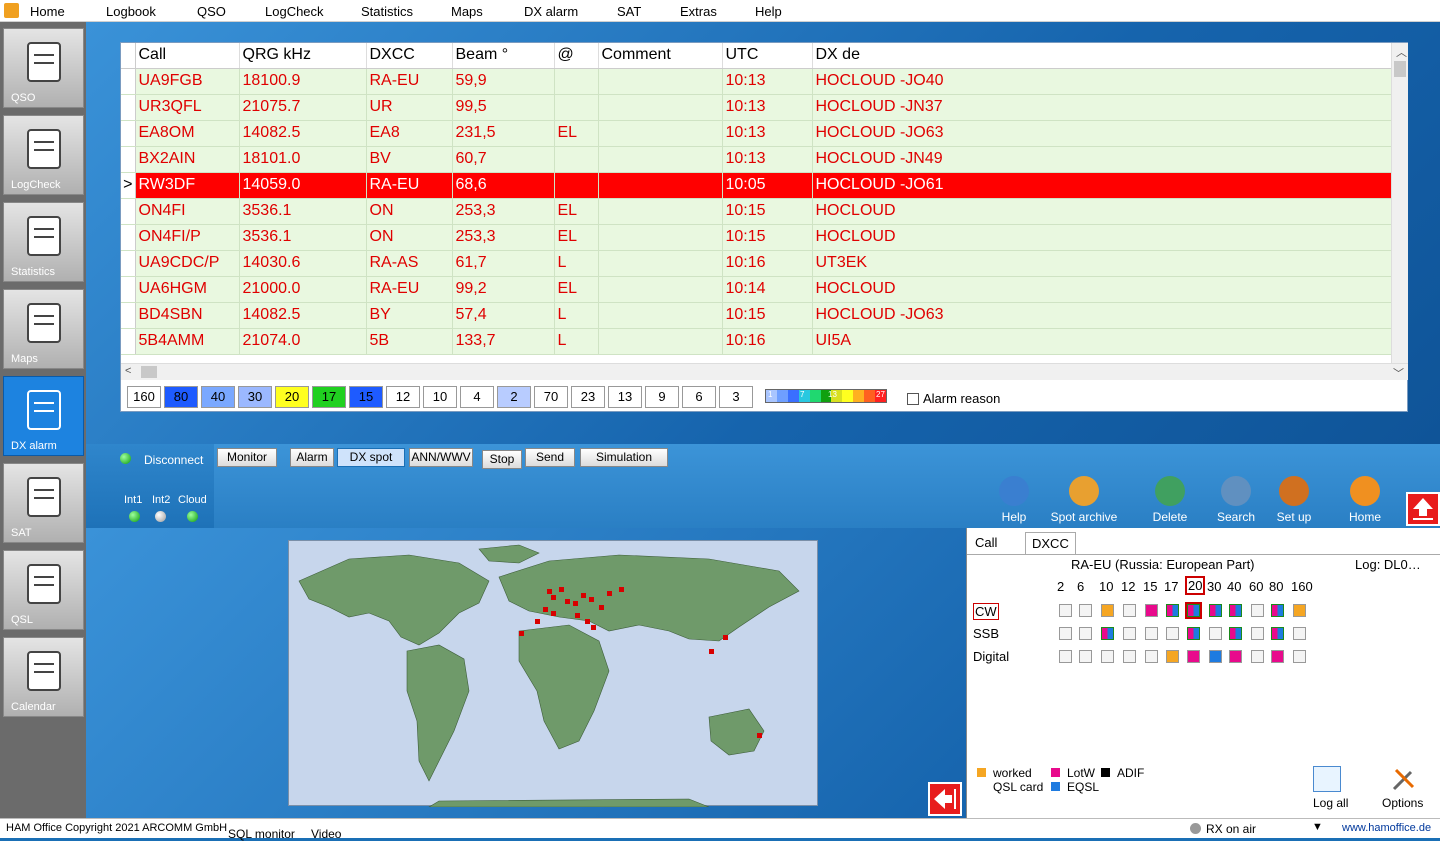  I want to click on table-row: EA8OM 14082.5 EA8 231,5 EL 10:13 HOCLOUD -JO63, so click(756, 133).